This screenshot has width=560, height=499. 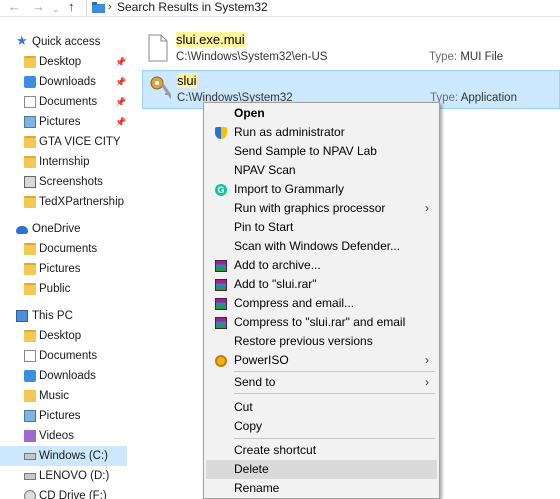 What do you see at coordinates (30, 436) in the screenshot?
I see `videos-folder-icon` at bounding box center [30, 436].